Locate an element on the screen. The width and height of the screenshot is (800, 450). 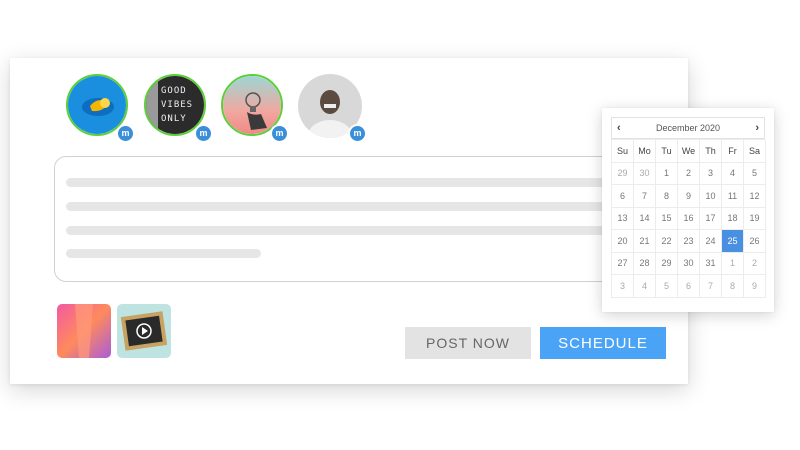
calendar-day: 23 is located at coordinates (689, 241).